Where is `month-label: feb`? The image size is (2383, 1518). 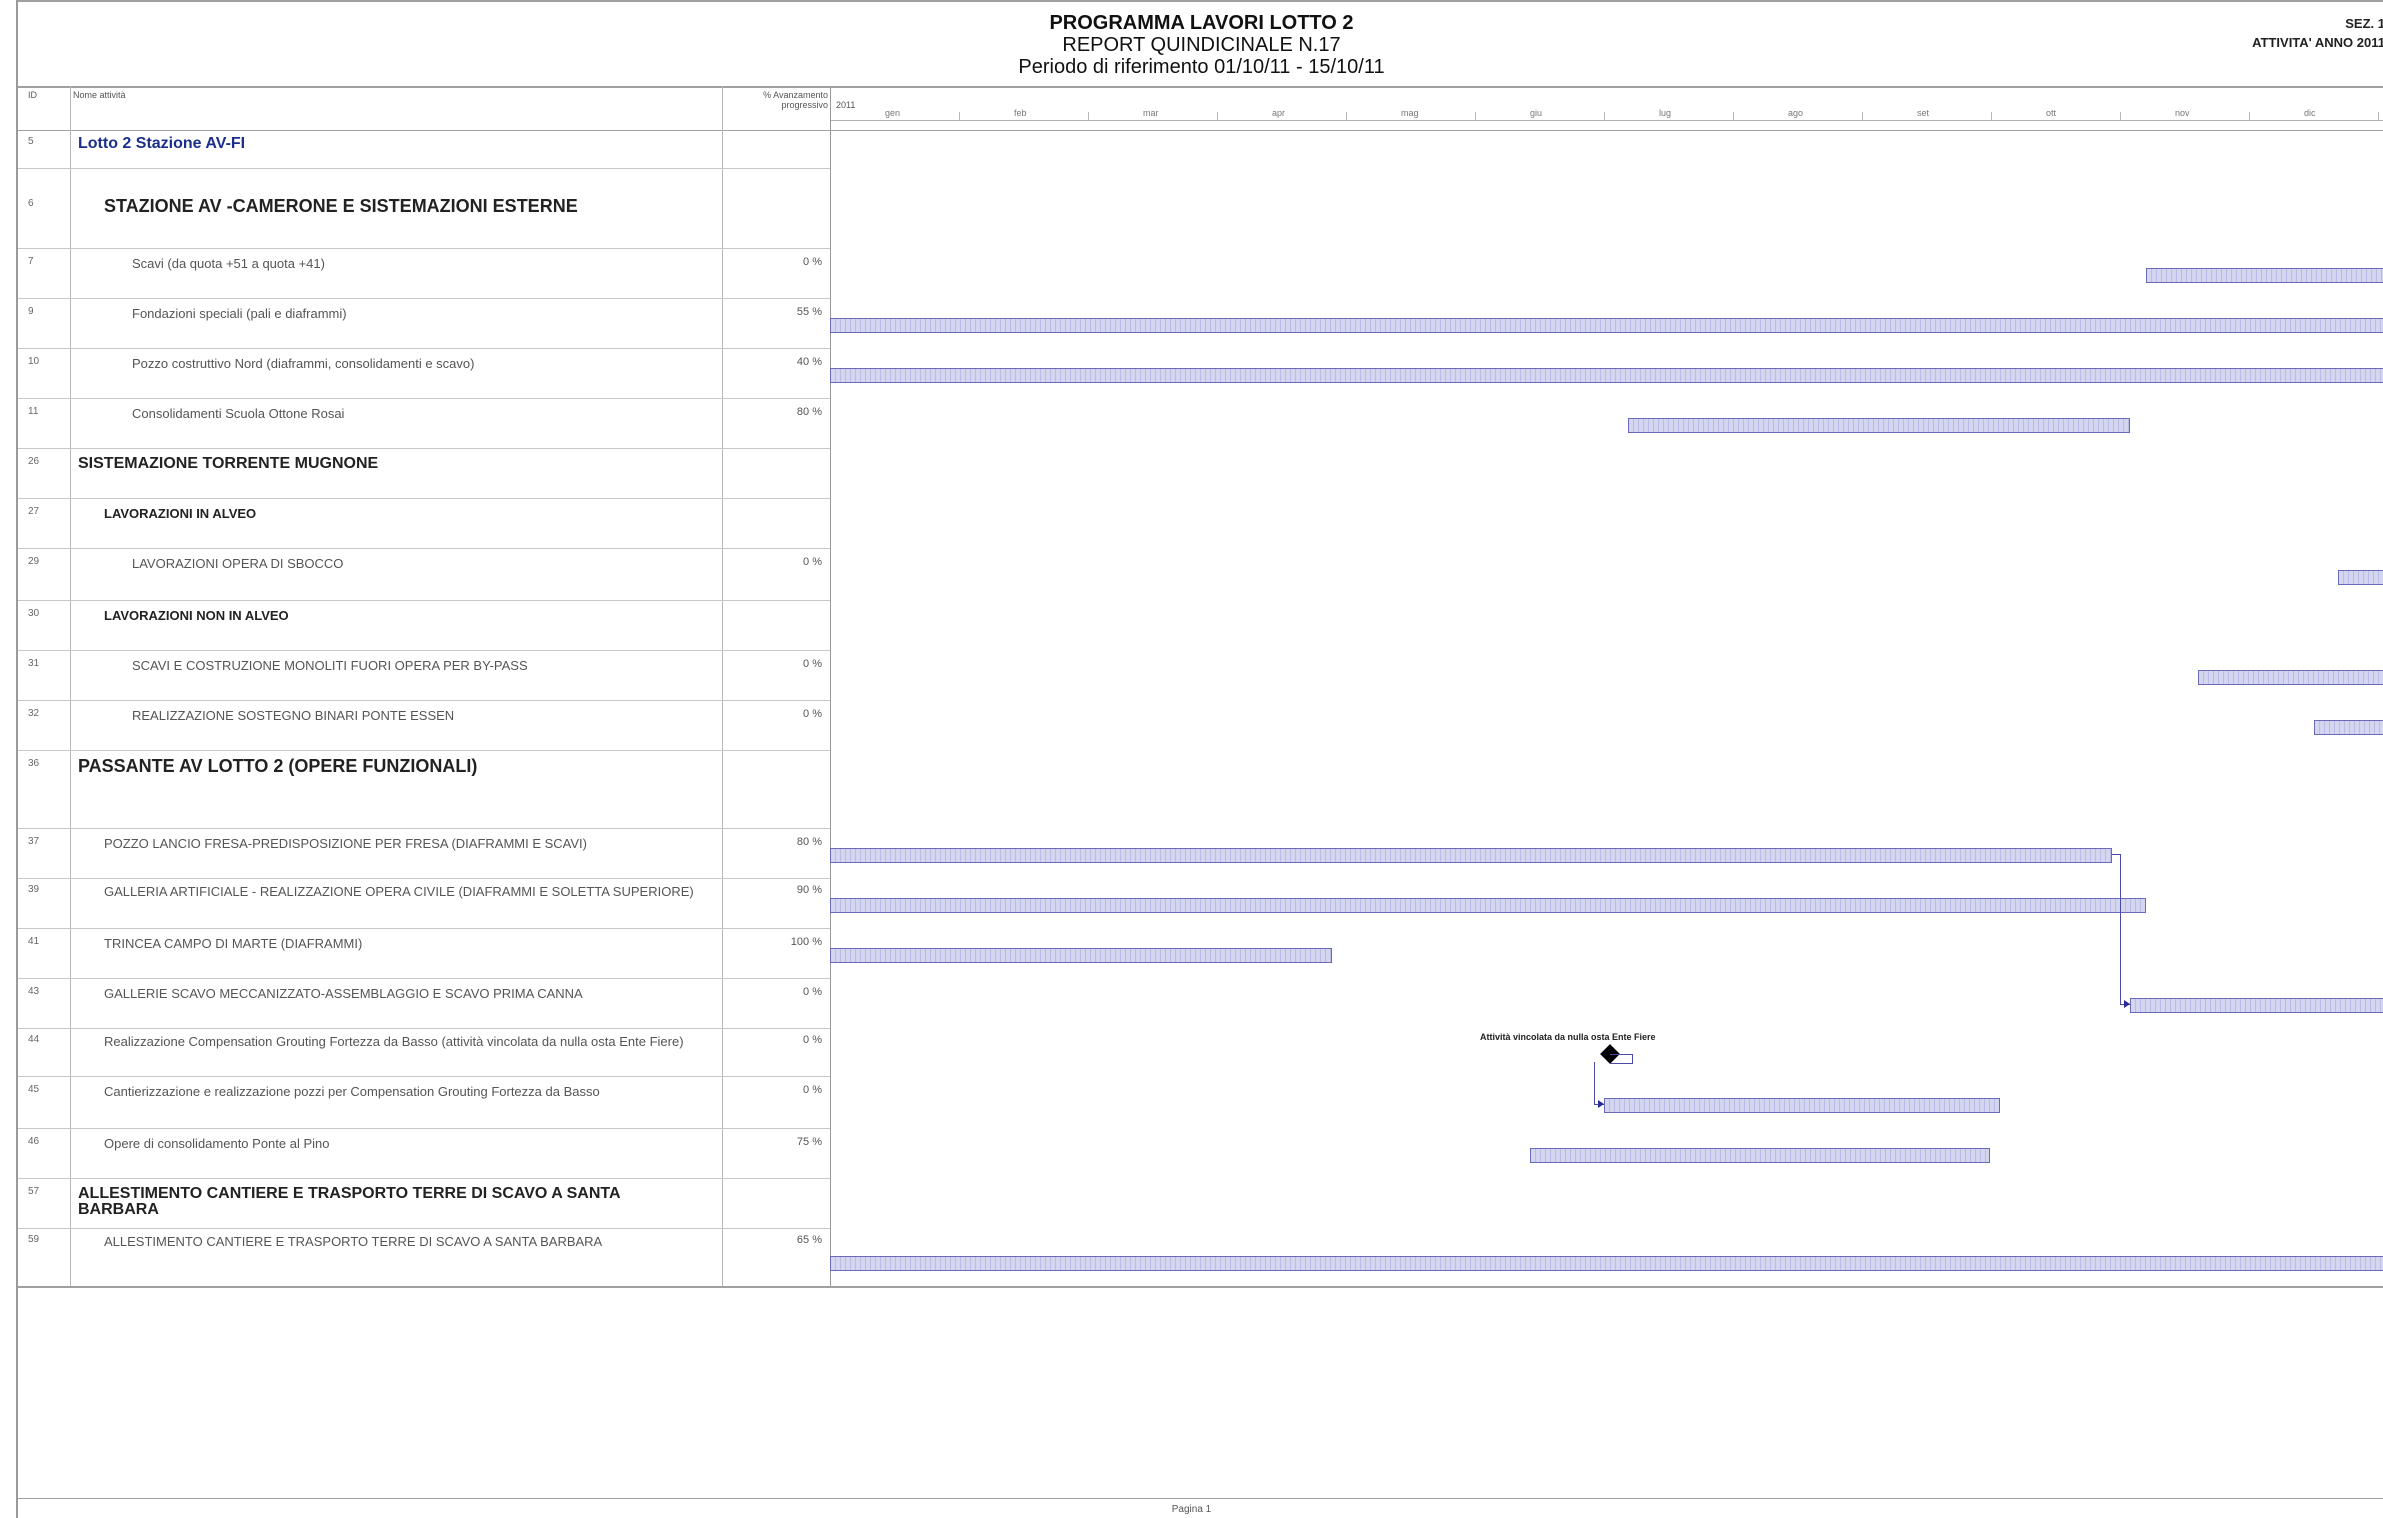 month-label: feb is located at coordinates (1020, 113).